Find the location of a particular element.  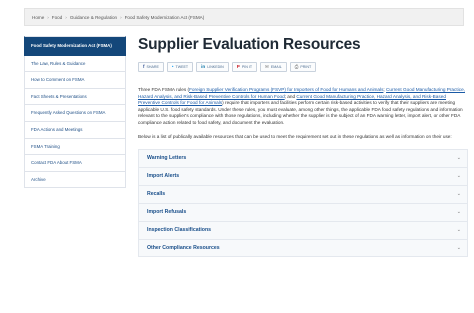

share-facebook-button: f SHARE is located at coordinates (151, 67).